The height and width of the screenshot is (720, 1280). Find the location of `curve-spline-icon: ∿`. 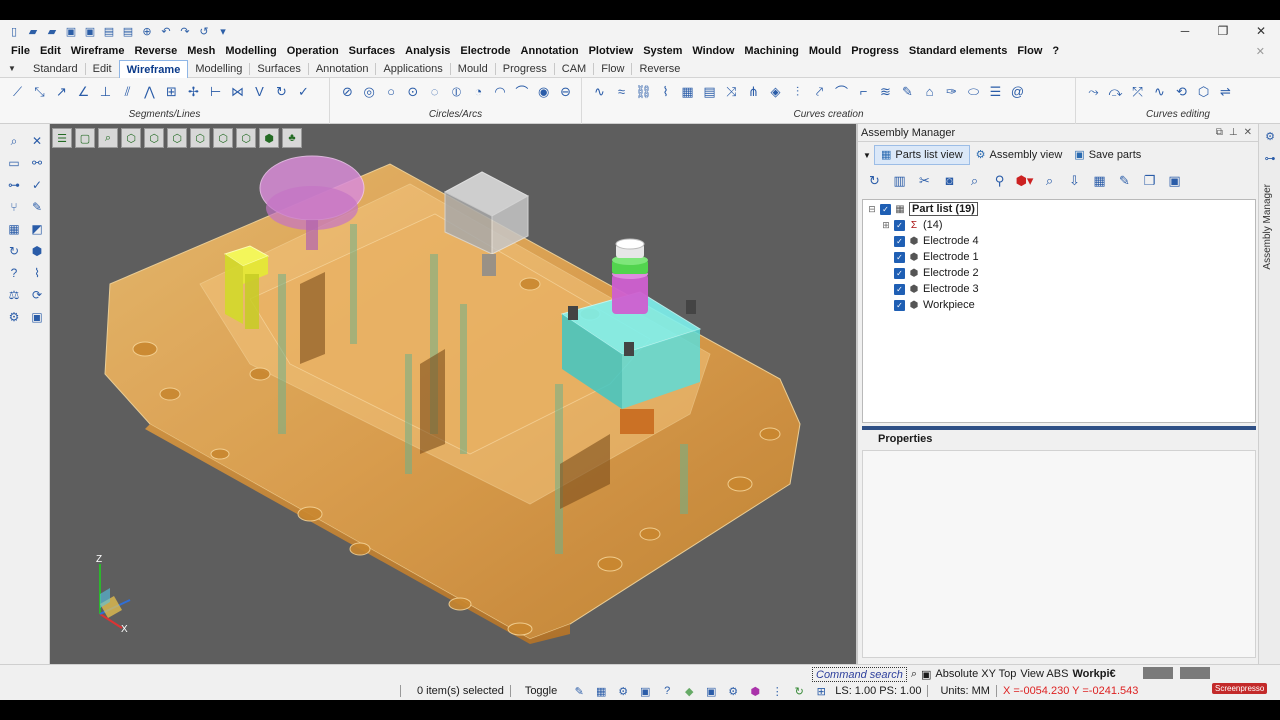

curve-spline-icon: ∿ is located at coordinates (599, 91).